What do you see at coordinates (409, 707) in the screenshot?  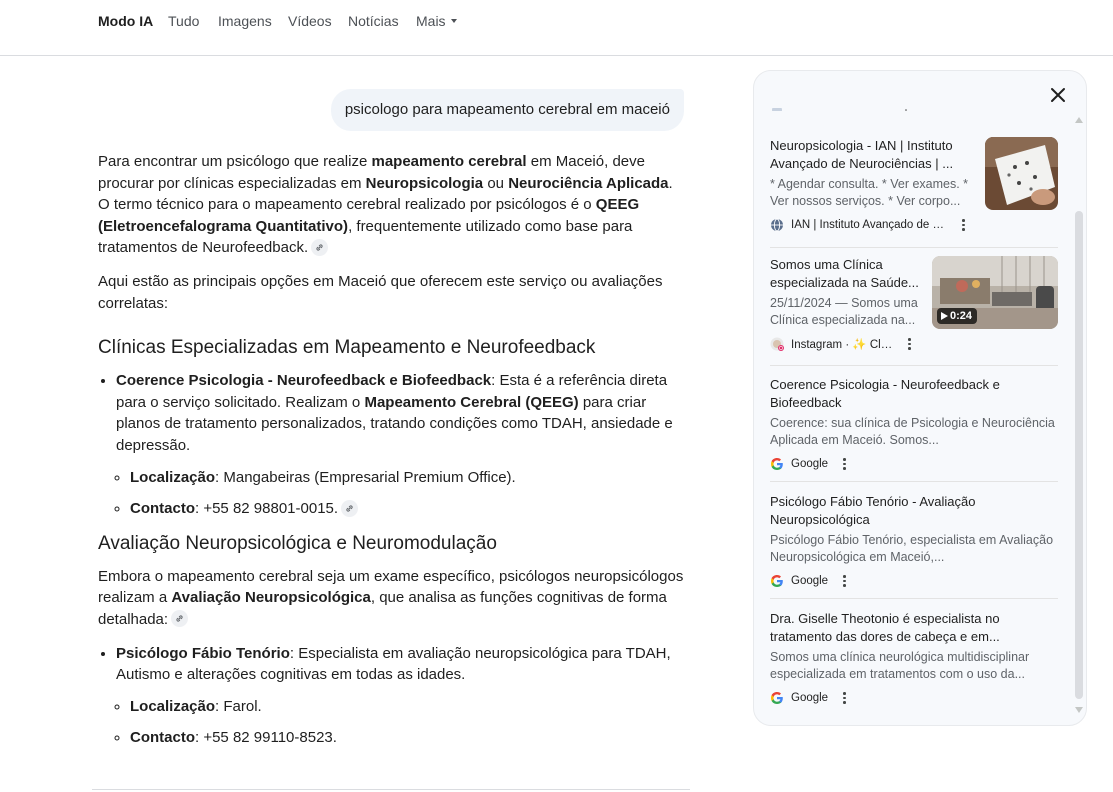 I see `list-item: Localização: Farol.` at bounding box center [409, 707].